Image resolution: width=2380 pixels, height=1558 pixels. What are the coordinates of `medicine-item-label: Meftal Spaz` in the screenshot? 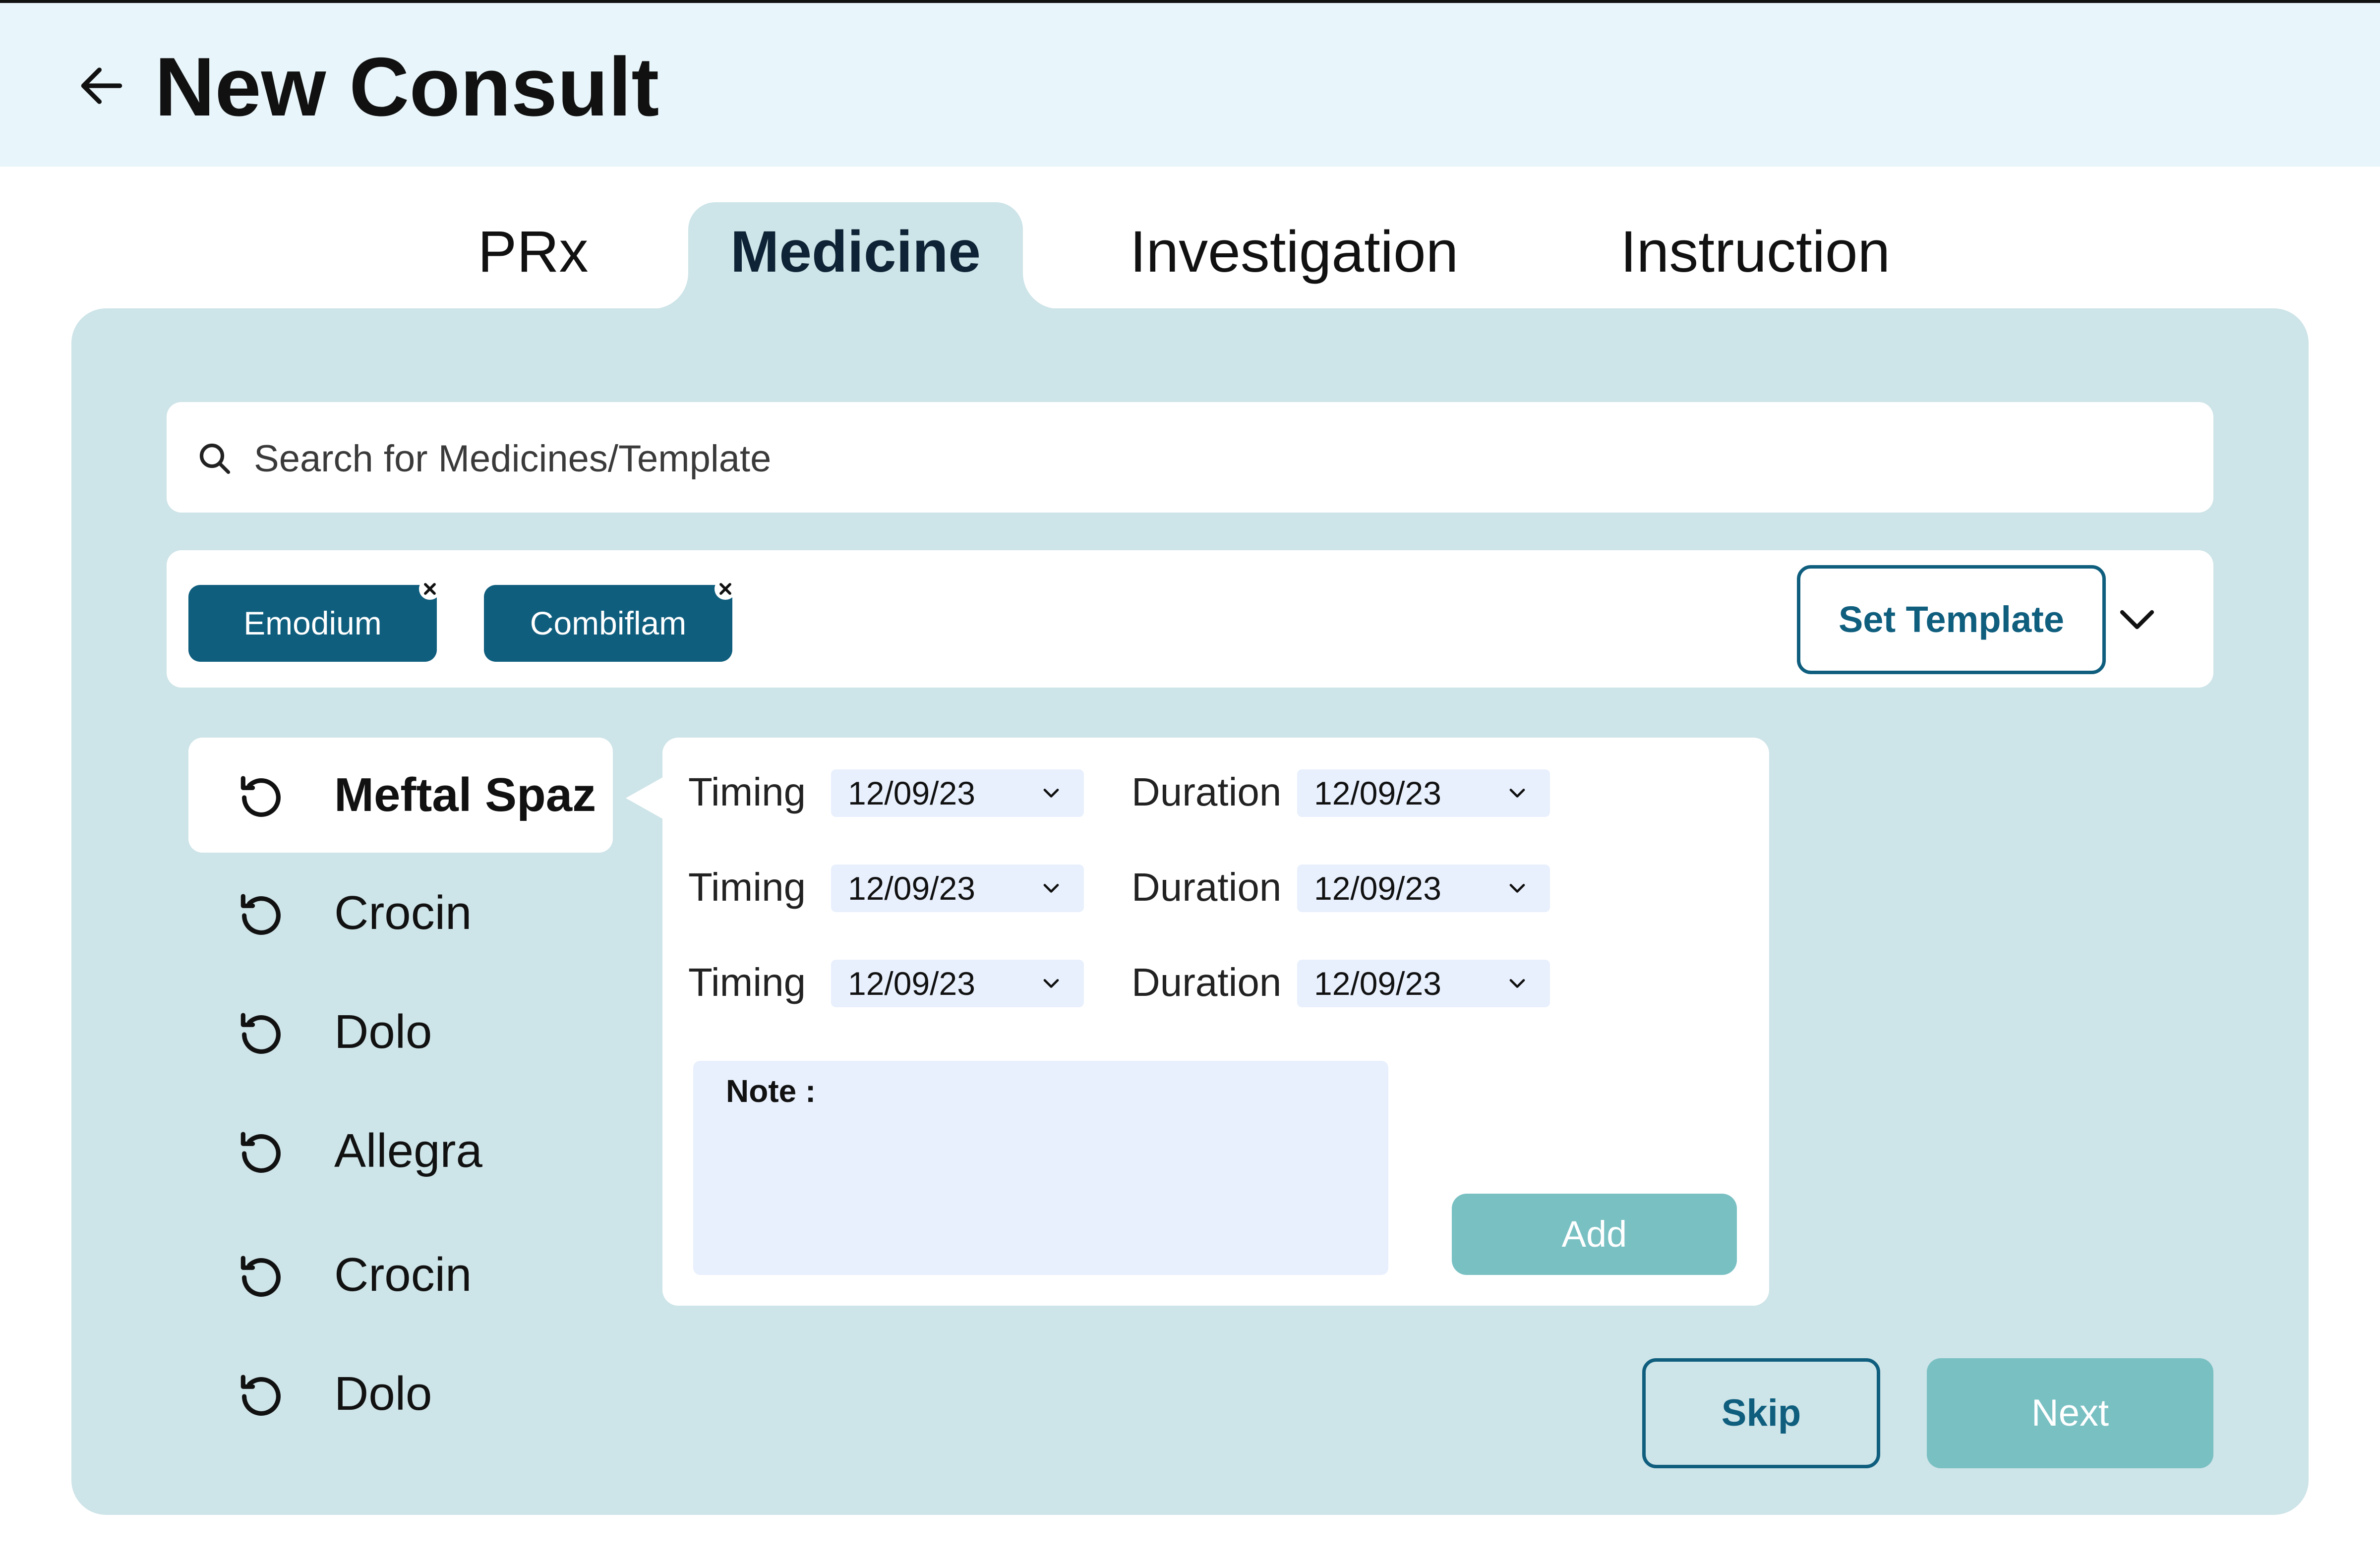 It's located at (465, 794).